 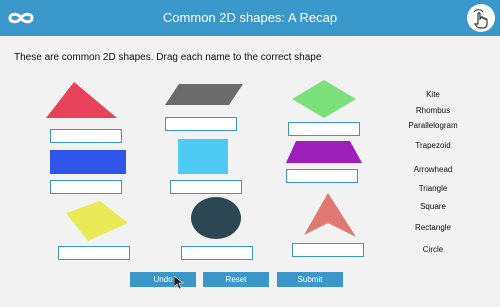 I want to click on trapezoid-shape-fill, so click(x=324, y=152).